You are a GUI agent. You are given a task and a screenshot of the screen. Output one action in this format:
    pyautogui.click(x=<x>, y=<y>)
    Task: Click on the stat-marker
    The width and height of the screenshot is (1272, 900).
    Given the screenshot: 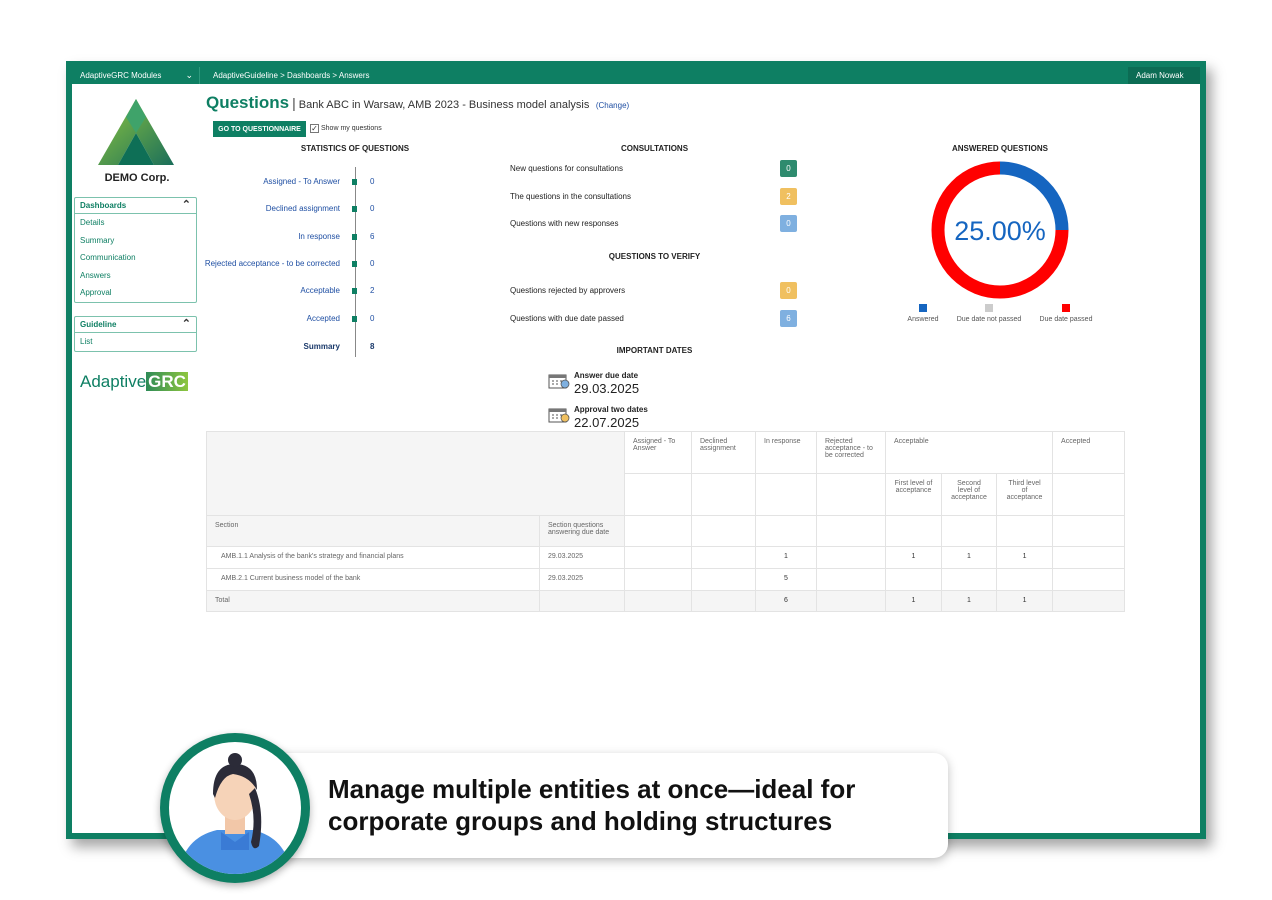 What is the action you would take?
    pyautogui.click(x=354, y=182)
    